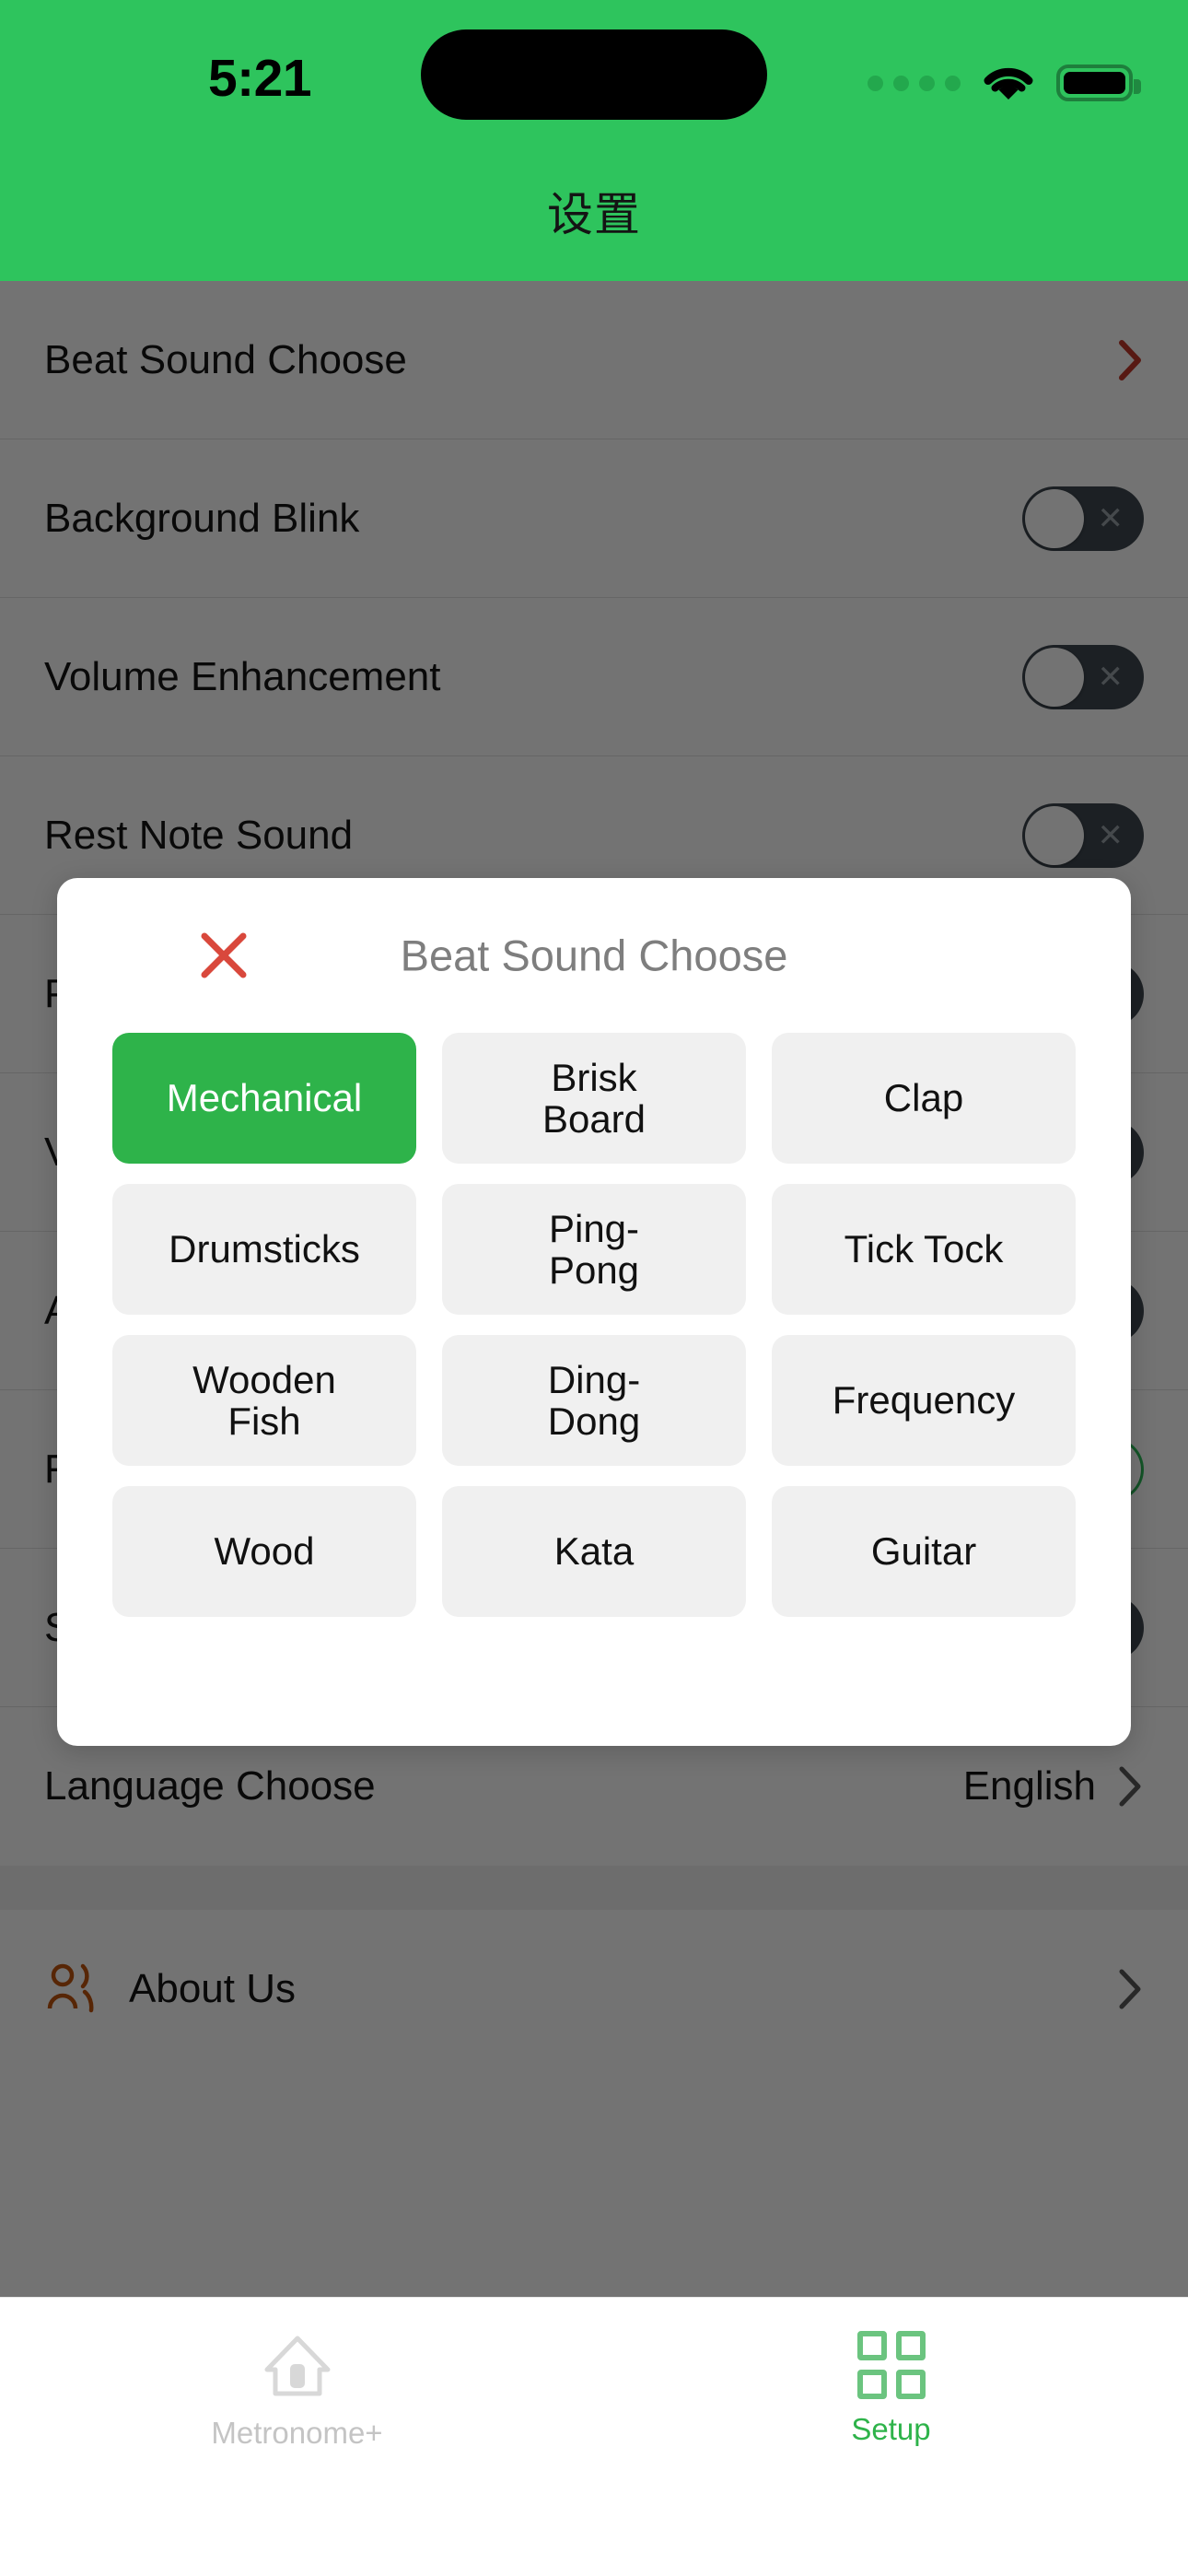 Image resolution: width=1188 pixels, height=2576 pixels. What do you see at coordinates (1098, 82) in the screenshot?
I see `battery-full-icon` at bounding box center [1098, 82].